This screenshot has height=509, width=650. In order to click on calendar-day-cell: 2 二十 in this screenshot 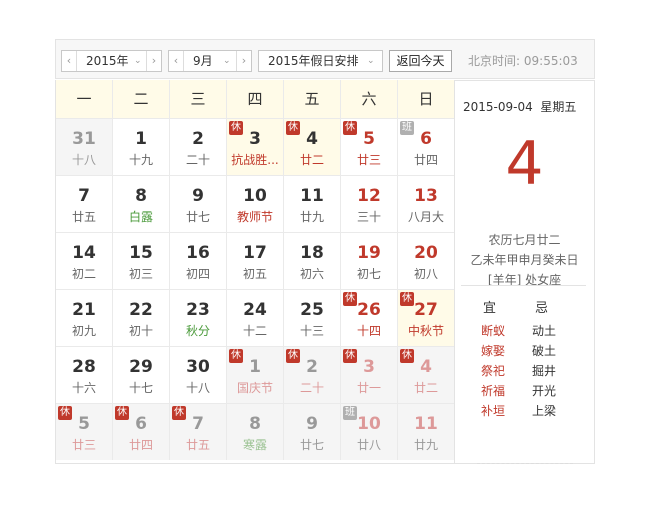, I will do `click(198, 146)`.